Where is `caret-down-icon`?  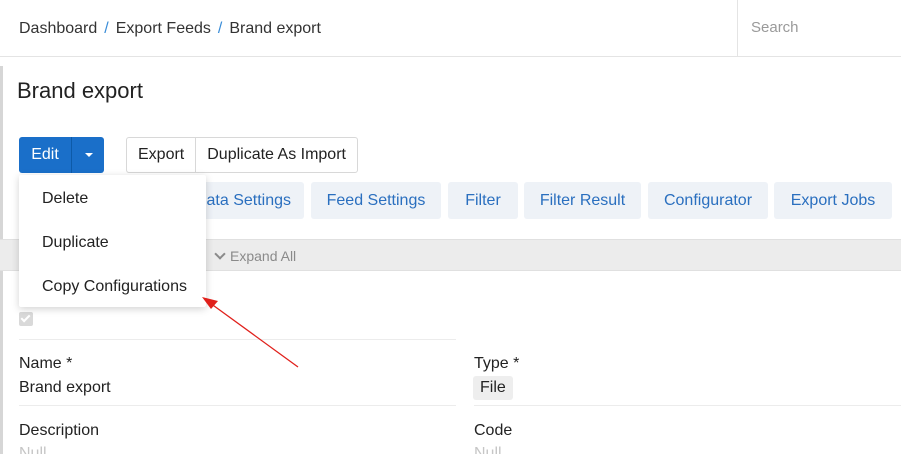 caret-down-icon is located at coordinates (89, 155).